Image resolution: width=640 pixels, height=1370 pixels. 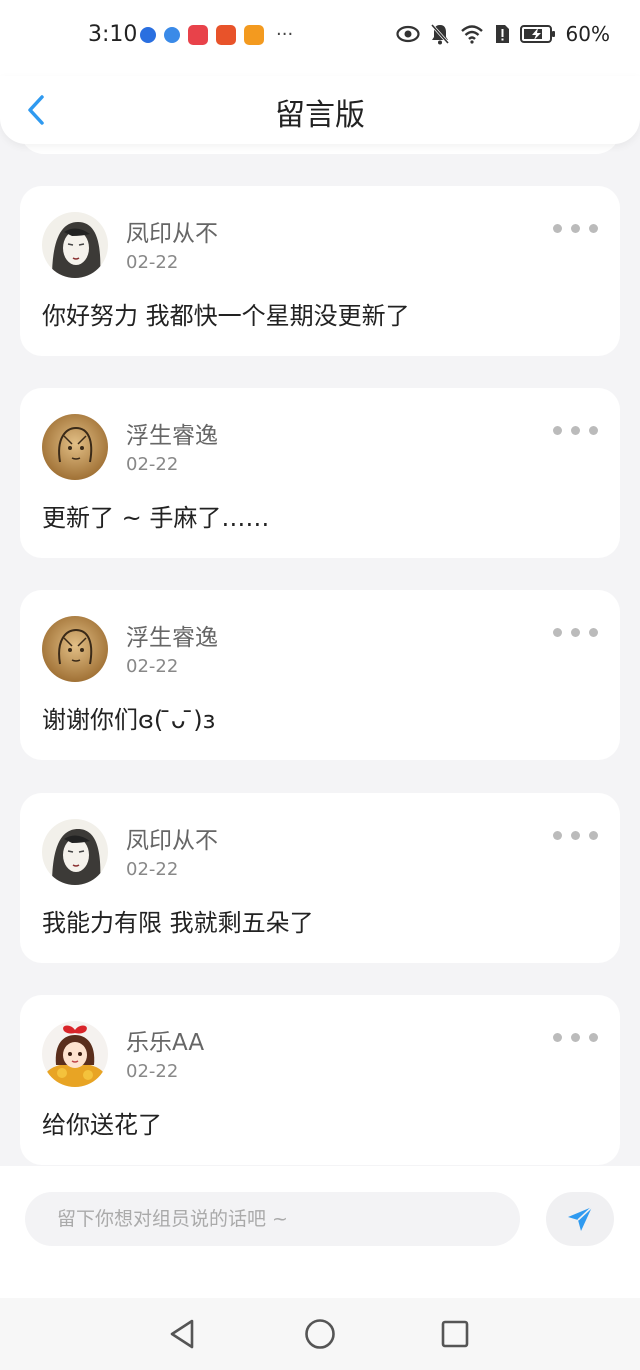 What do you see at coordinates (320, 675) in the screenshot?
I see `message-card: 浮生睿逸 02-22 谢谢你们ɞ( ̄ᴗ ̄)ɜ` at bounding box center [320, 675].